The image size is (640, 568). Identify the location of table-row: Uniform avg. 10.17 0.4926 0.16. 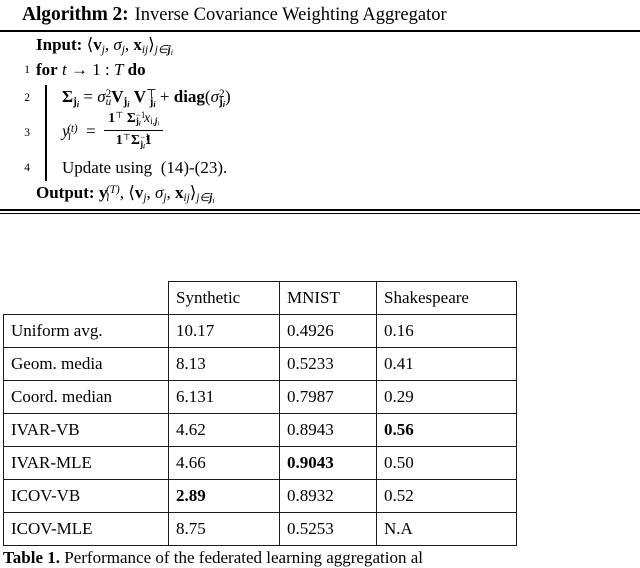
(260, 331).